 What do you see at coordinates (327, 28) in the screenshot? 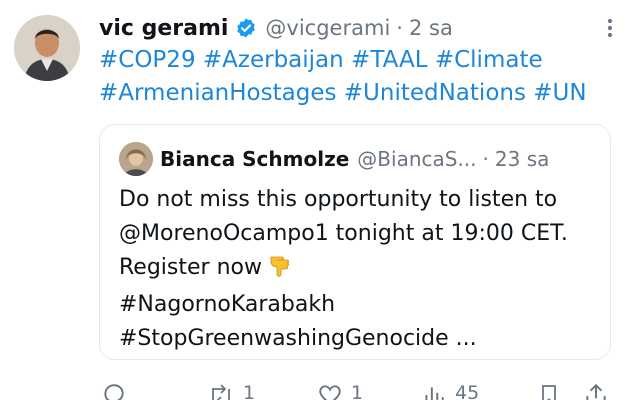
I see `author-handle: @vicgerami` at bounding box center [327, 28].